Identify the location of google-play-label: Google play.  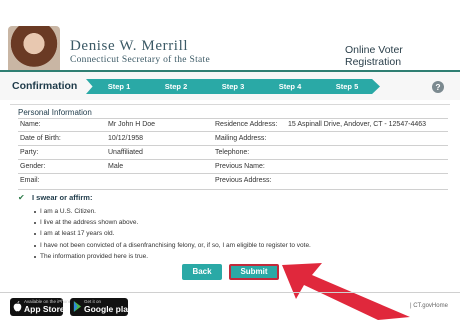
(108, 309).